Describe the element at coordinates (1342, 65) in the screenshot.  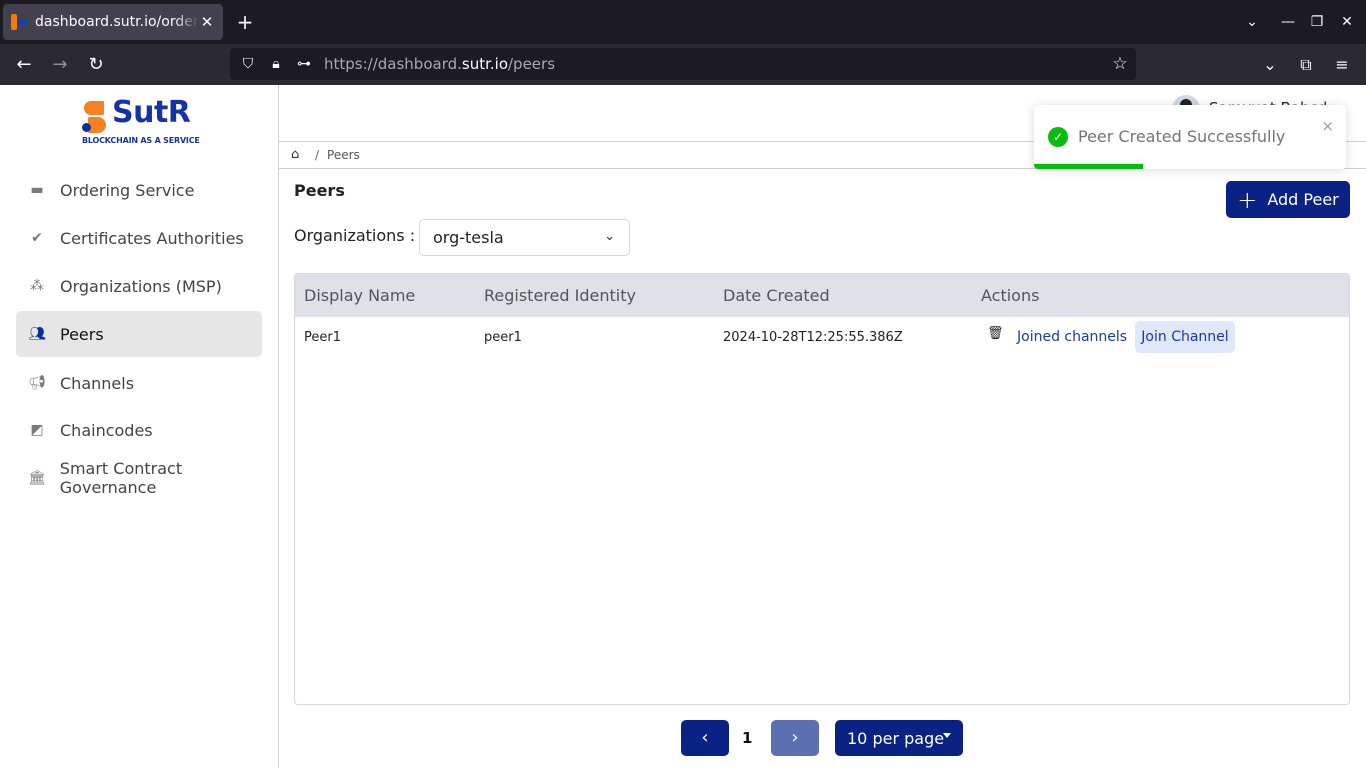
I see `menu-icon: ≡` at that location.